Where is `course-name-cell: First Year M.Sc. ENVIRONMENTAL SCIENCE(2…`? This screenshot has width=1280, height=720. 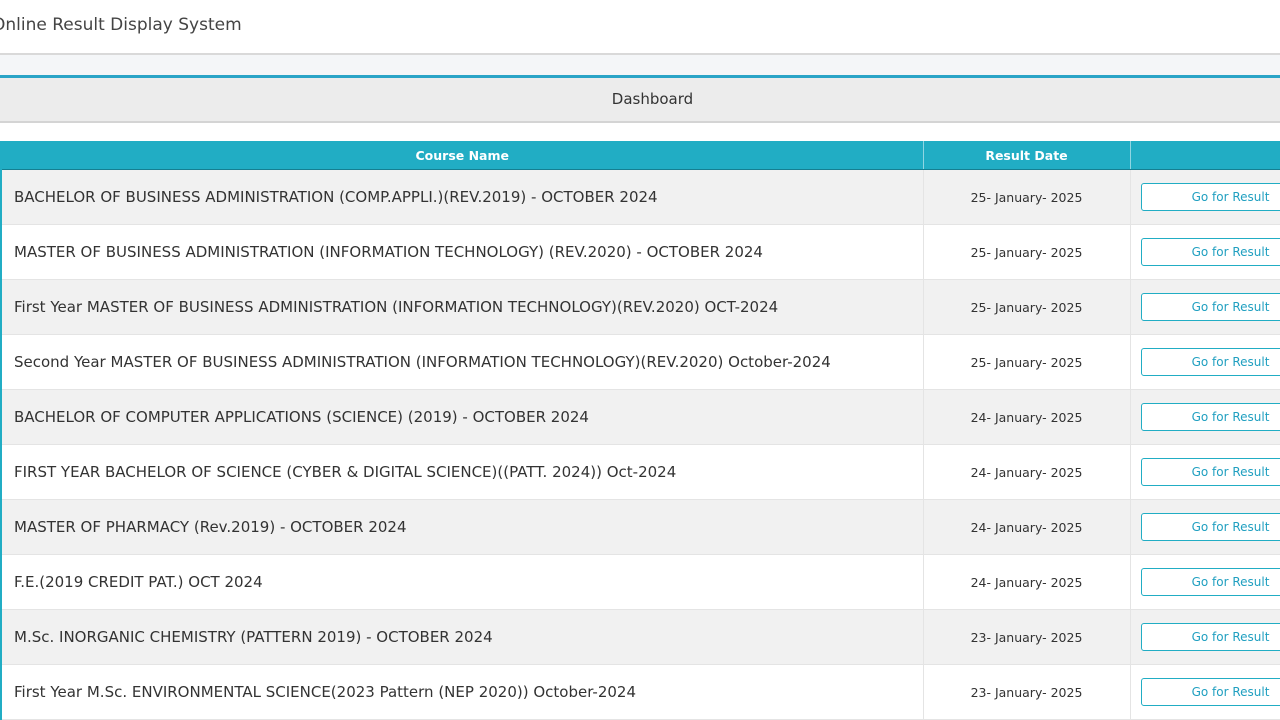
course-name-cell: First Year M.Sc. ENVIRONMENTAL SCIENCE(2… is located at coordinates (462, 692).